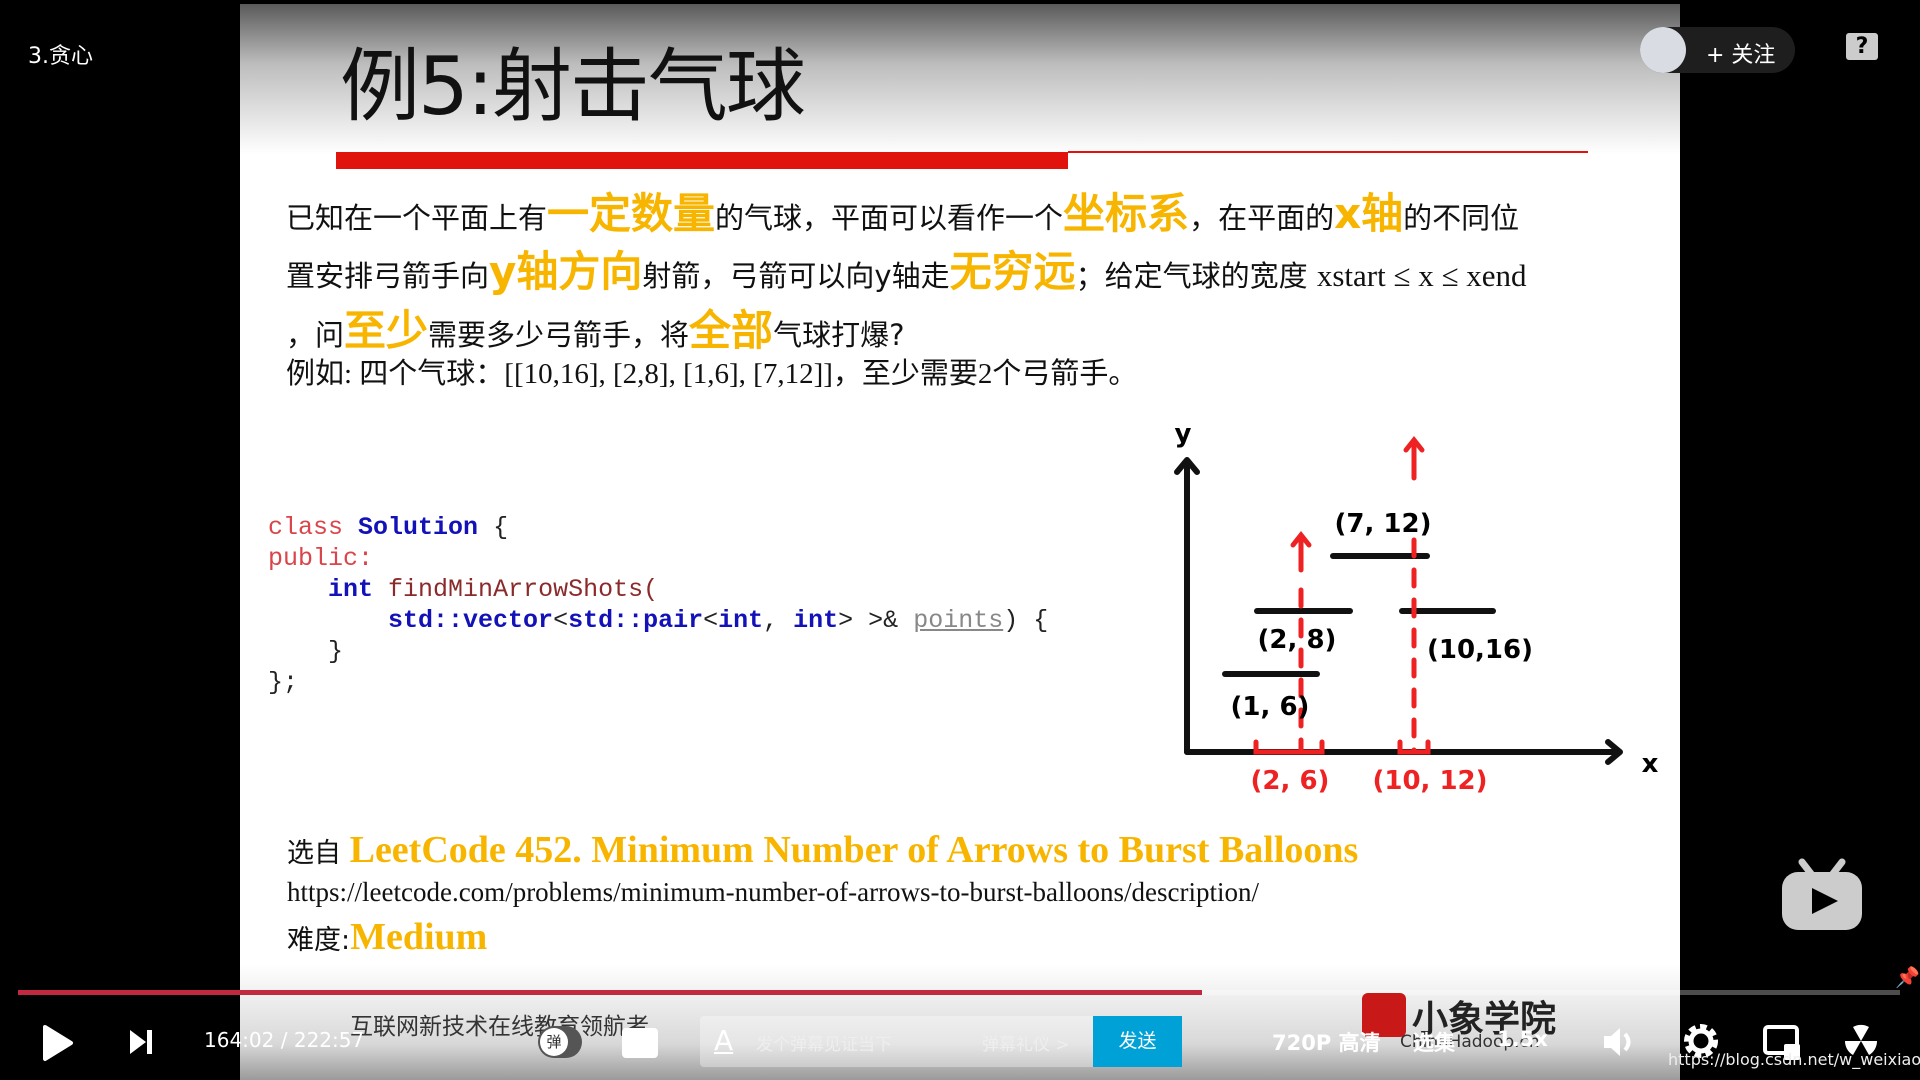 The height and width of the screenshot is (1080, 1920). Describe the element at coordinates (60, 56) in the screenshot. I see `episode-title: 3.贪心` at that location.